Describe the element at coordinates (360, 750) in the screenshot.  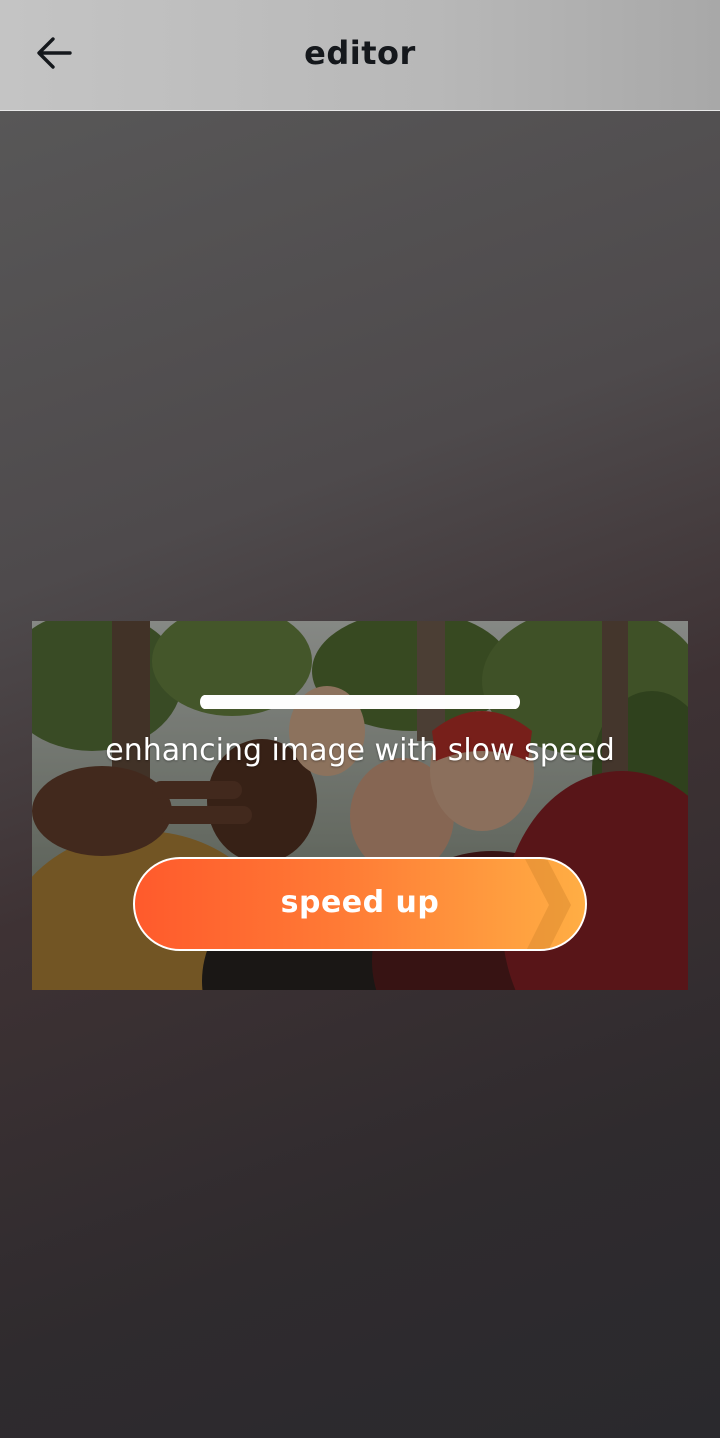
I see `enhance-status-text: enhancing image with slow speed` at that location.